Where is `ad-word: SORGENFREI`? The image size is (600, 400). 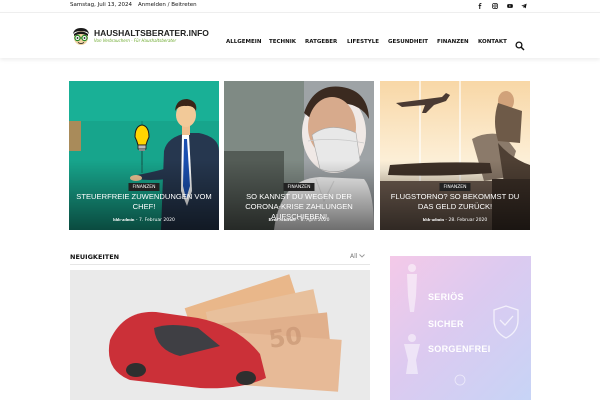 ad-word: SORGENFREI is located at coordinates (459, 349).